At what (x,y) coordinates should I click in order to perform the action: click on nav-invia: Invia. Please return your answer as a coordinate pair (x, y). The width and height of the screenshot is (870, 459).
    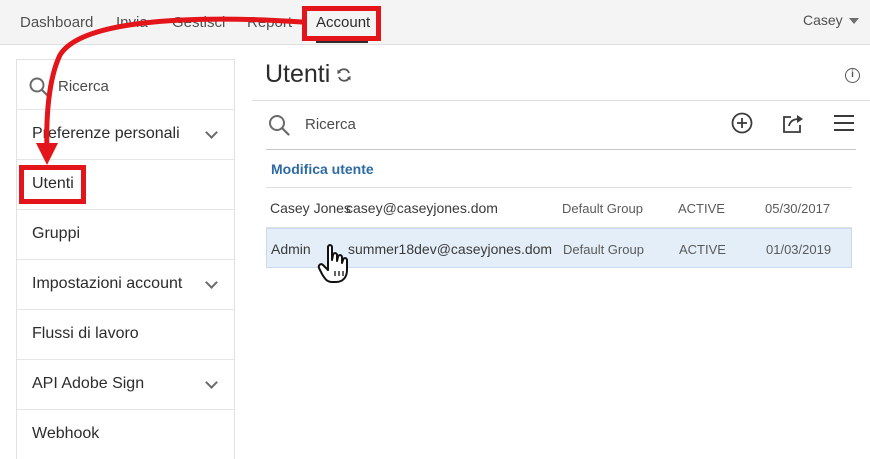
    Looking at the image, I should click on (132, 22).